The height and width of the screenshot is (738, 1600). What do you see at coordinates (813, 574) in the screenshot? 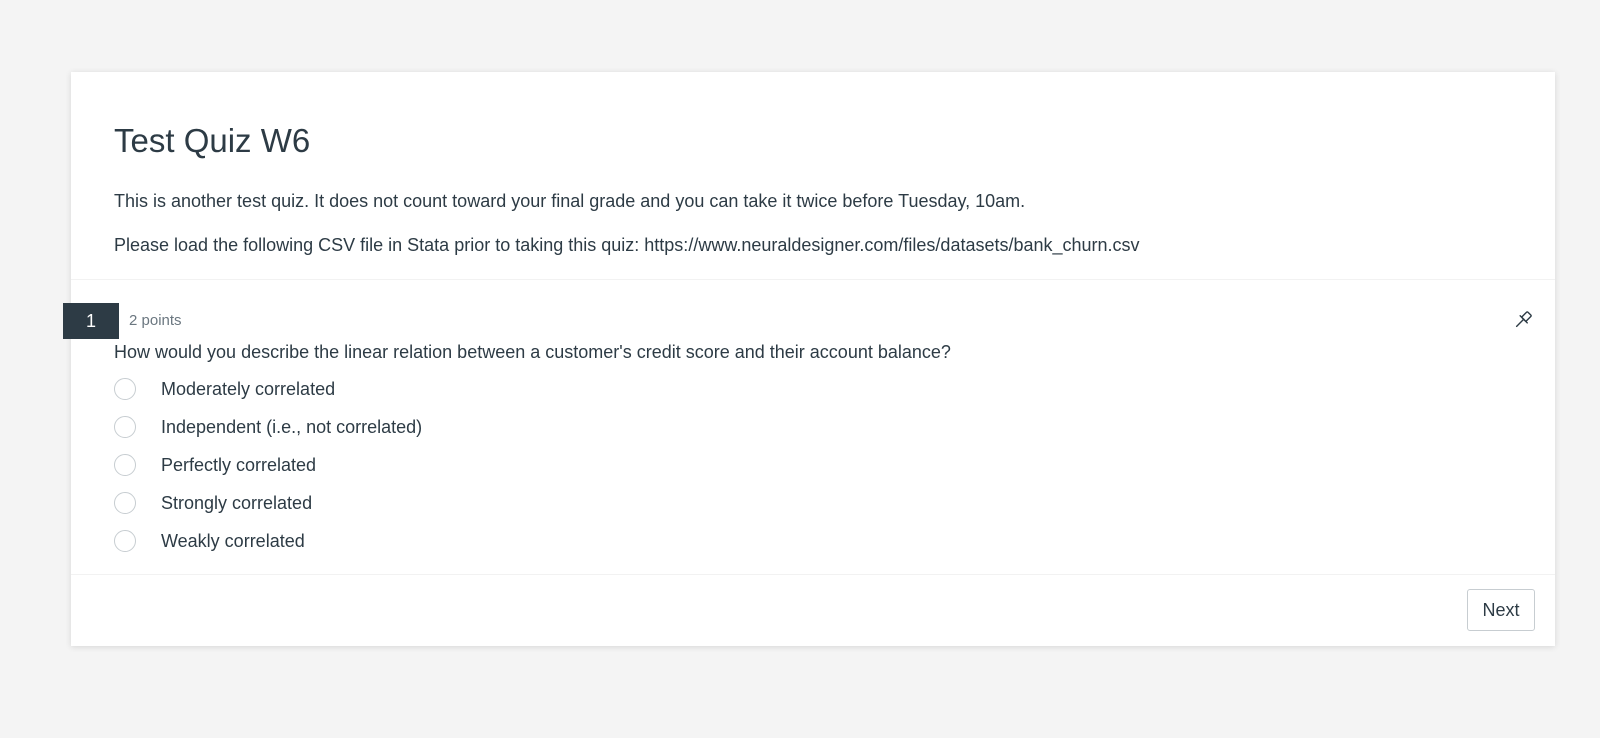
I see `footer-divider` at bounding box center [813, 574].